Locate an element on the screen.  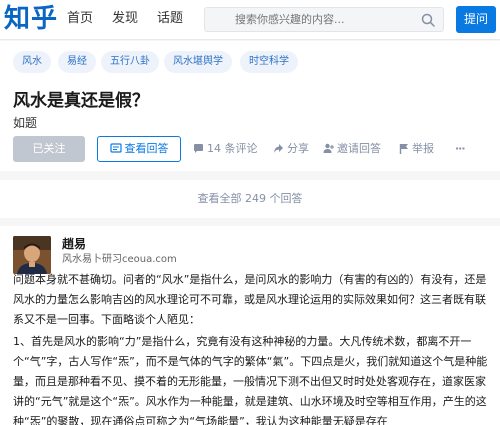
topic-tag: 风水堪舆学 is located at coordinates (198, 62).